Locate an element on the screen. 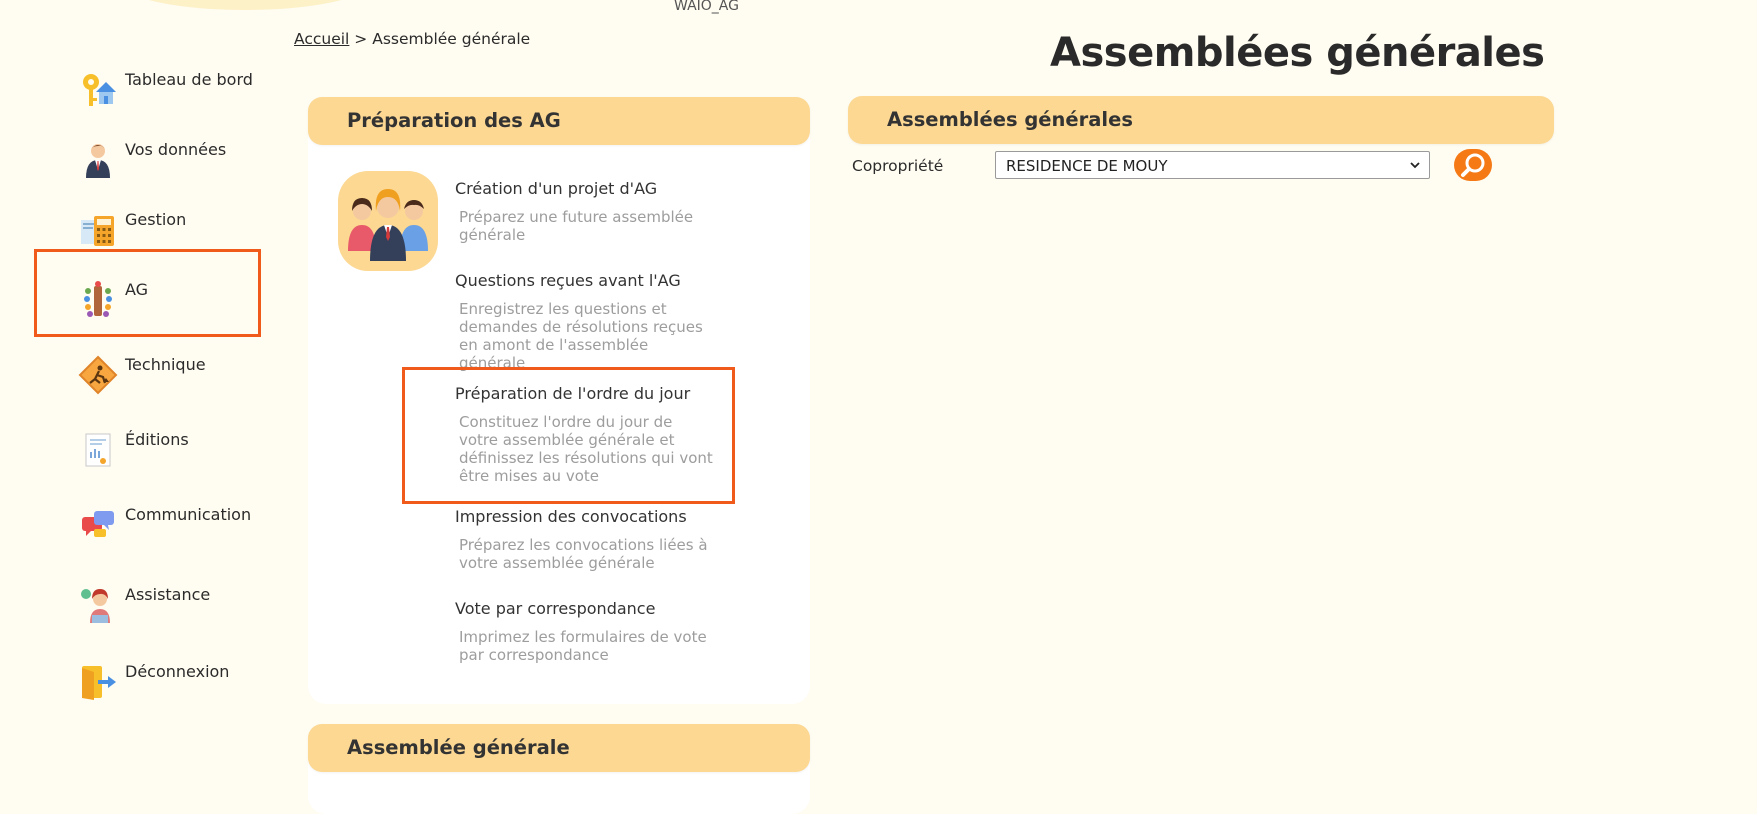 The image size is (1757, 814). breadcrumb-current: Assemblée générale is located at coordinates (451, 39).